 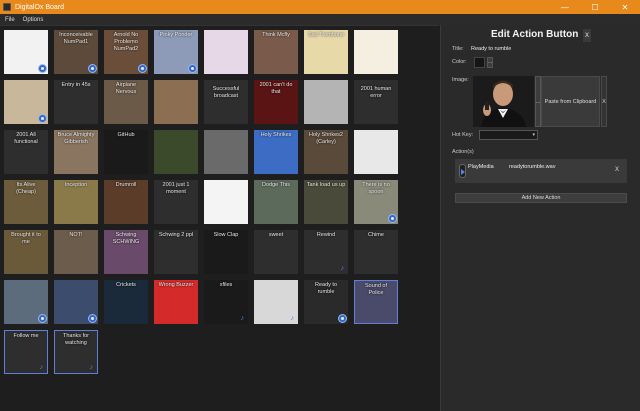 I want to click on action-tile: ♪, so click(x=276, y=302).